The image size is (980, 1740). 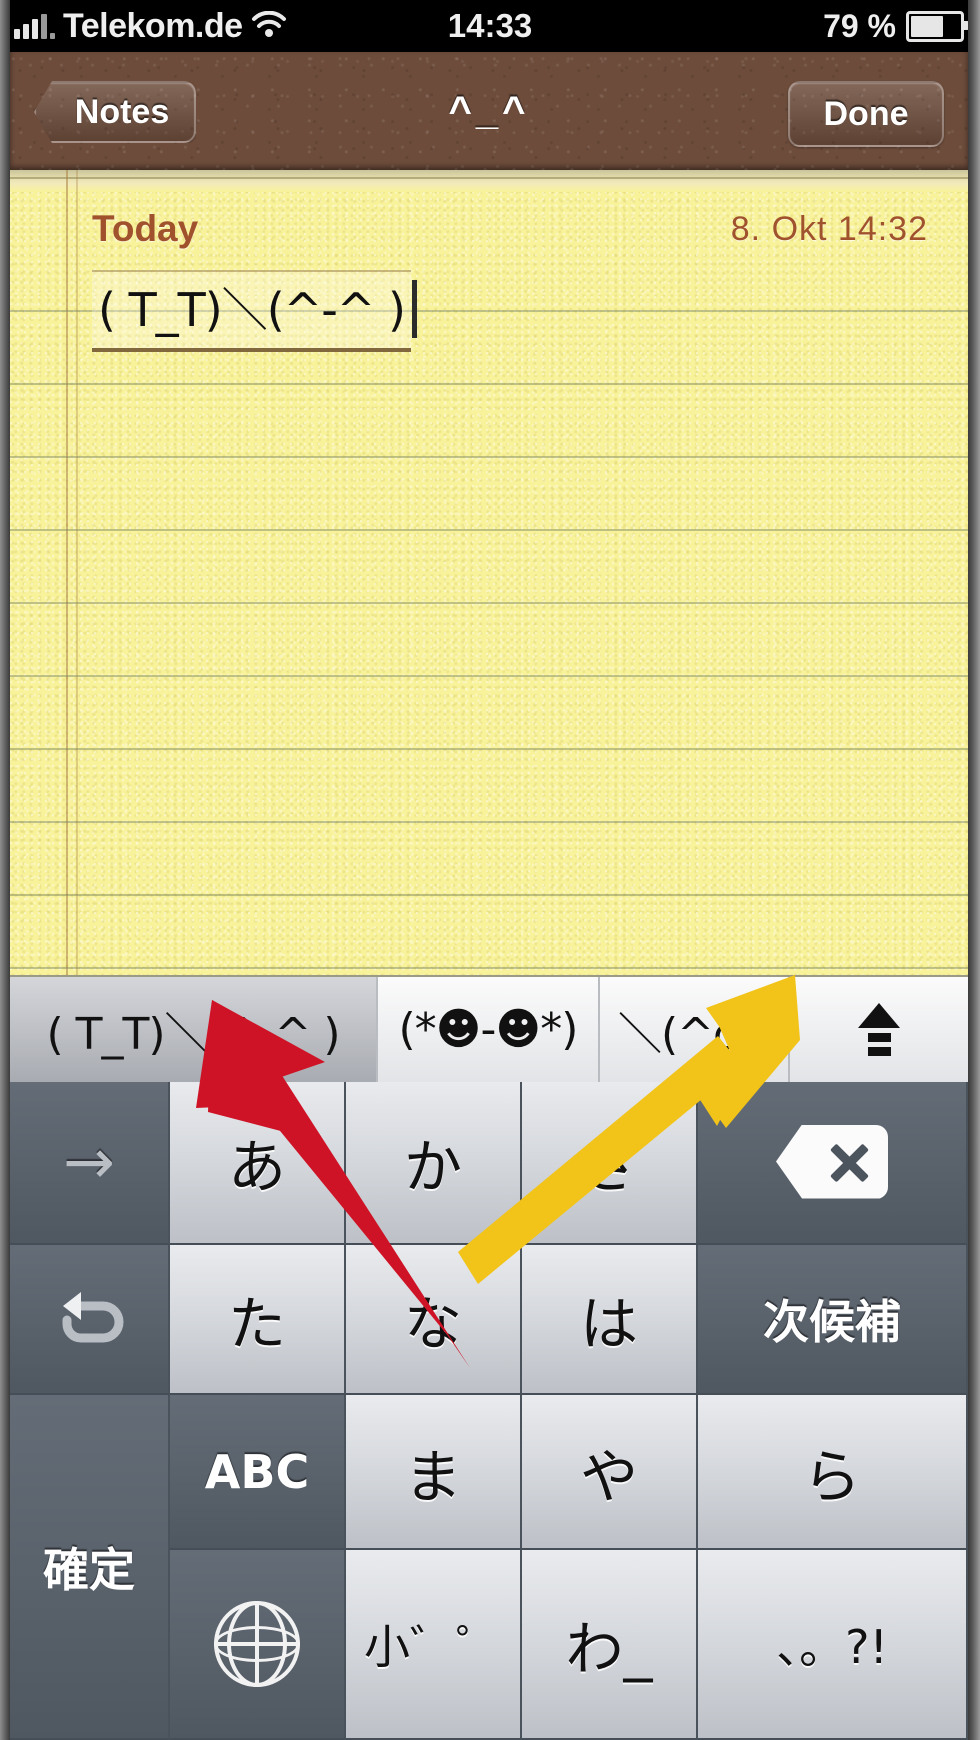 I want to click on undo-icon, so click(x=89, y=1319).